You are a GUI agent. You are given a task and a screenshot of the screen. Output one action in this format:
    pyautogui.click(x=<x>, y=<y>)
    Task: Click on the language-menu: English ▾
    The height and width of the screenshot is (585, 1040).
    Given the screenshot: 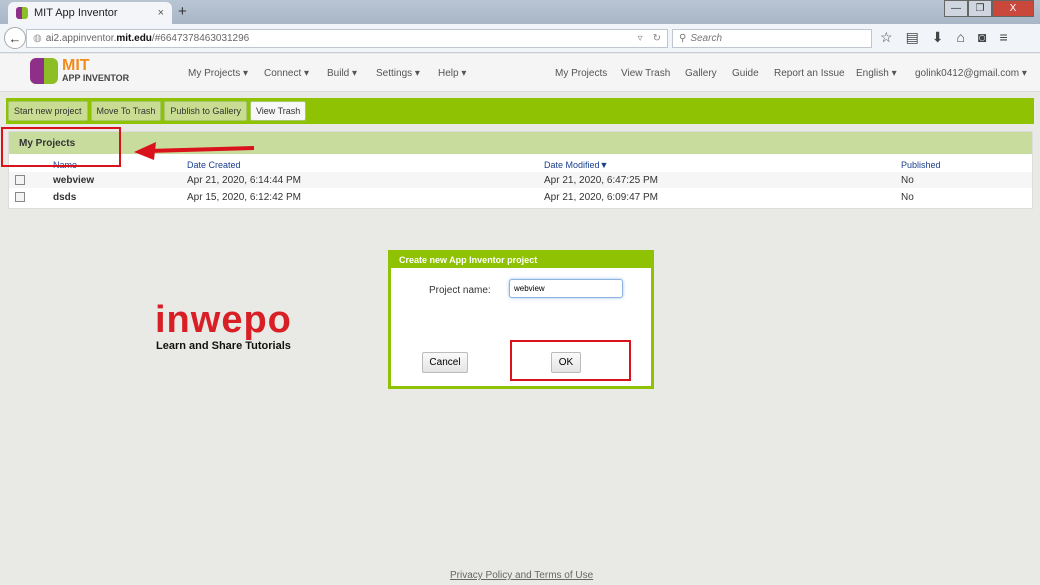 What is the action you would take?
    pyautogui.click(x=876, y=73)
    